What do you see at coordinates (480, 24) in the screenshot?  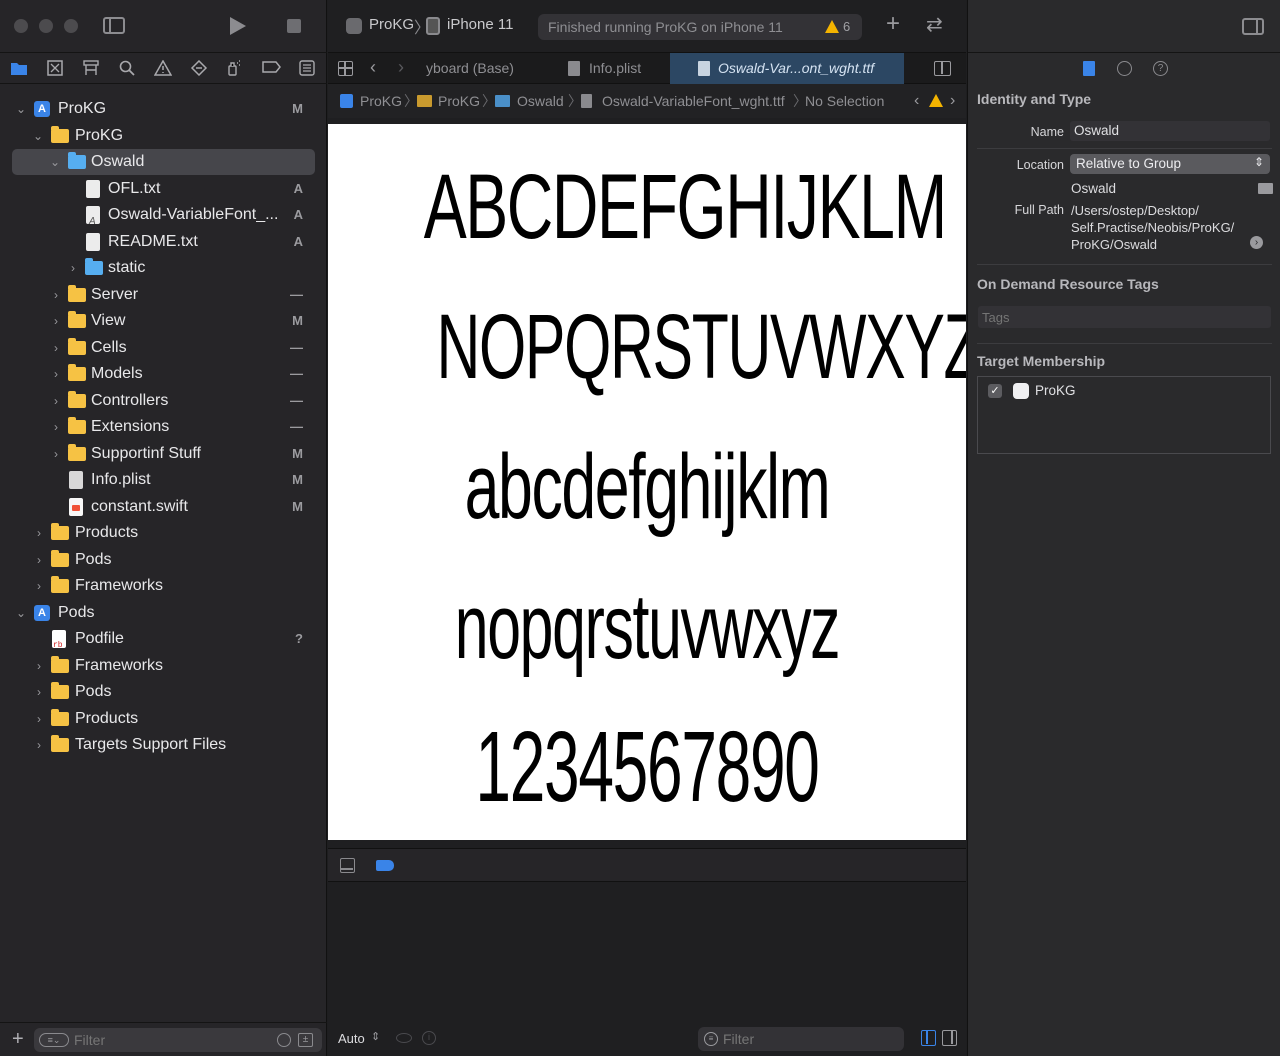 I see `device-selector: iPhone 11` at bounding box center [480, 24].